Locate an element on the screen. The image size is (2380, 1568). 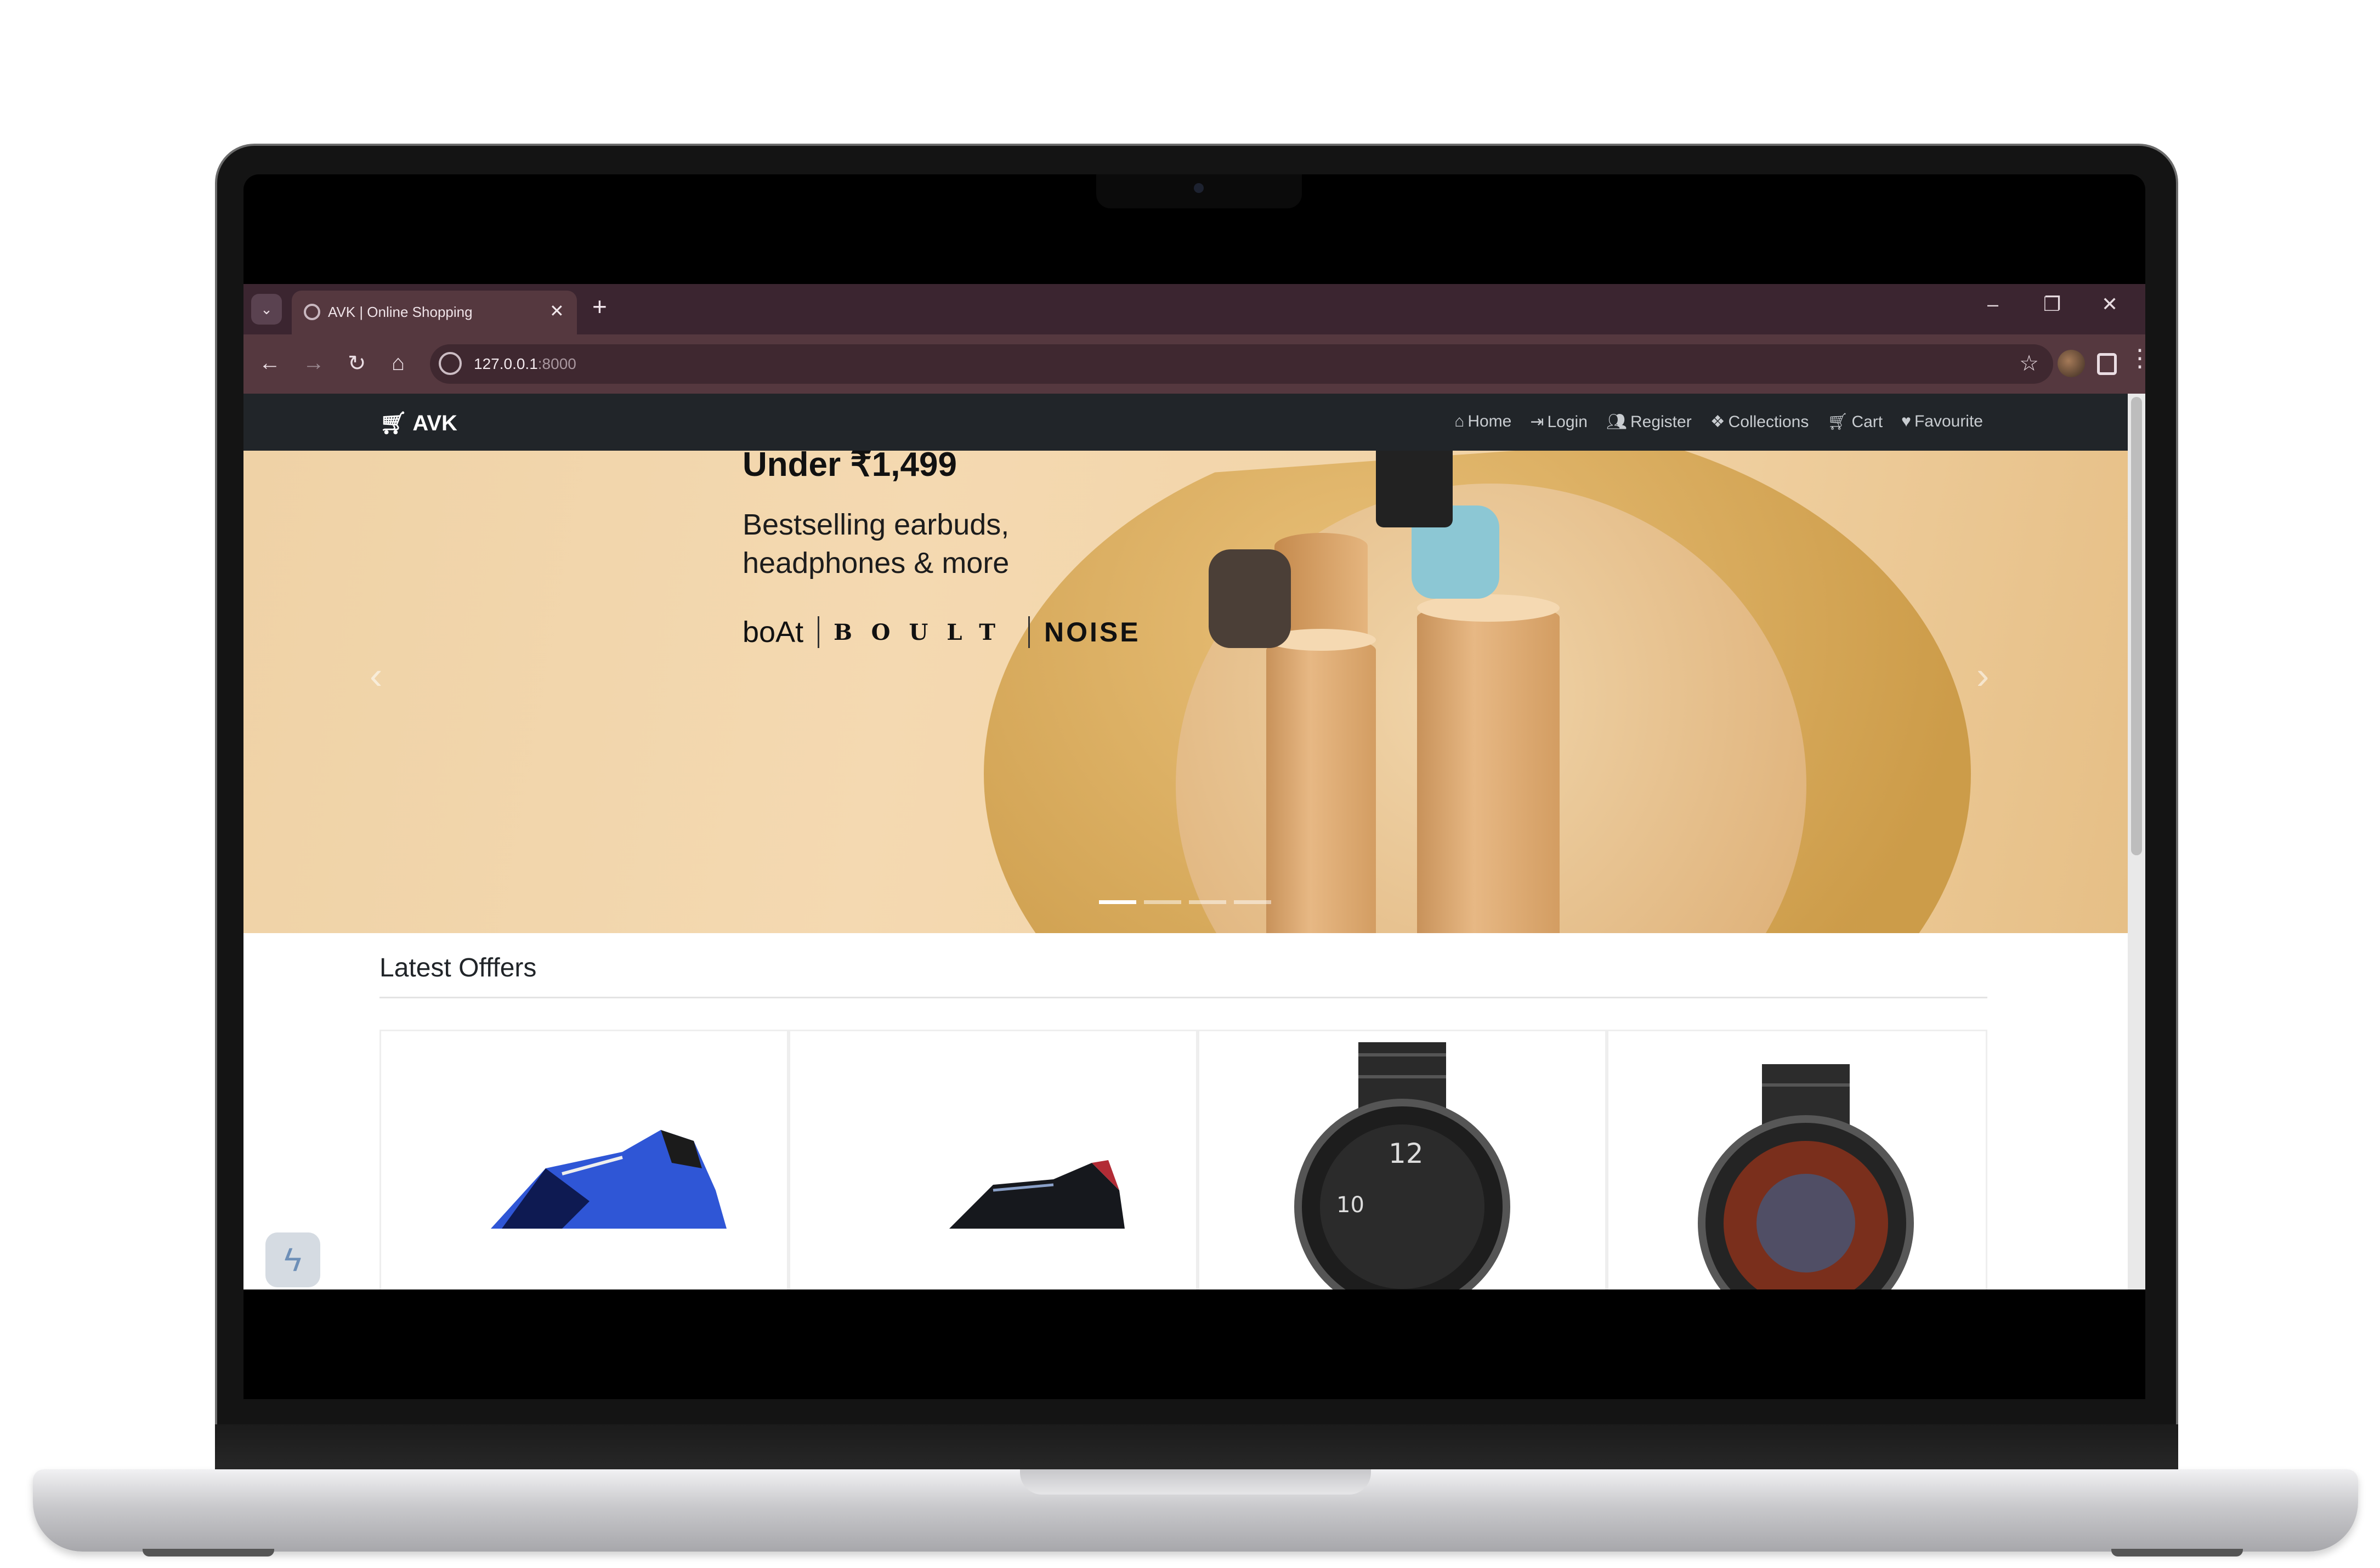
camera-notch is located at coordinates (1199, 191).